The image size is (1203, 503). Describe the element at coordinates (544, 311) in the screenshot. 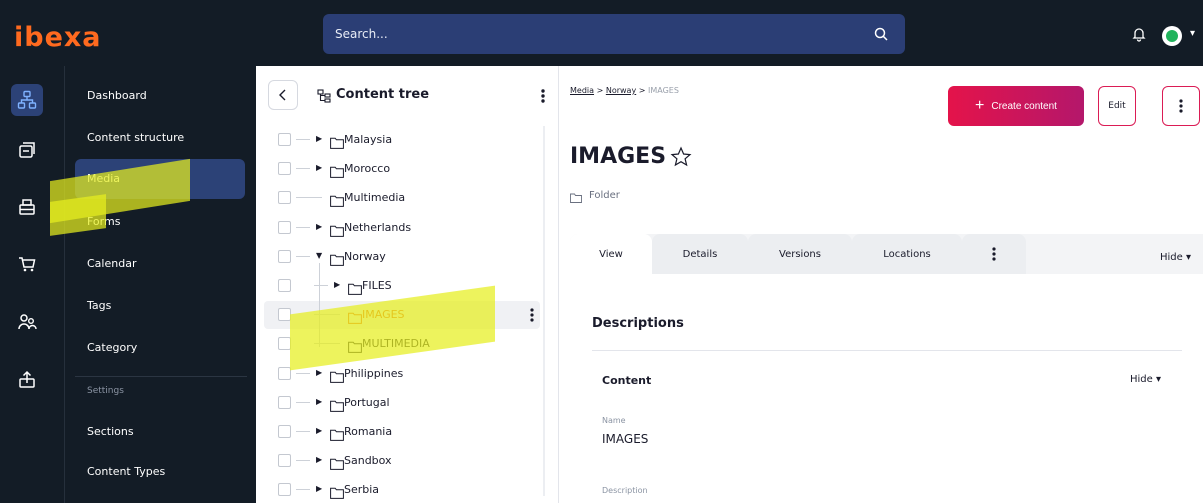

I see `tree-scrollbar` at that location.